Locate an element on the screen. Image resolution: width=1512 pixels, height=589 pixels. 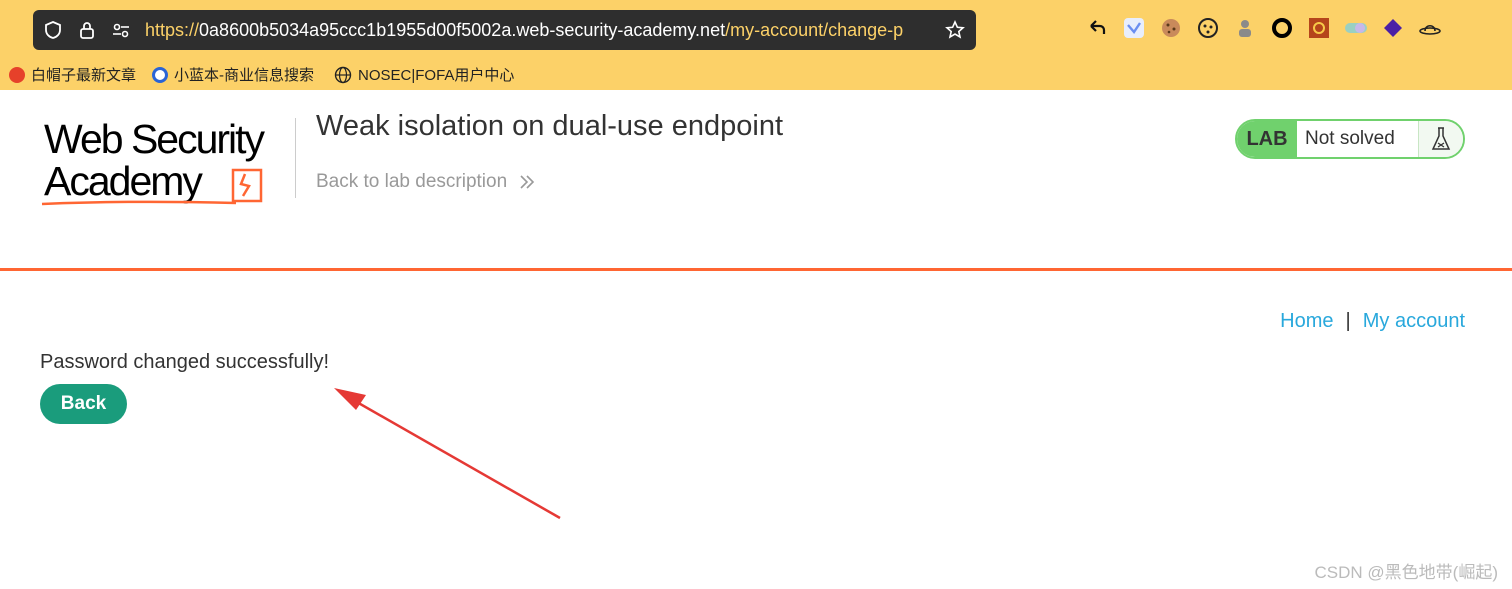
globe-icon is located at coordinates (343, 74).